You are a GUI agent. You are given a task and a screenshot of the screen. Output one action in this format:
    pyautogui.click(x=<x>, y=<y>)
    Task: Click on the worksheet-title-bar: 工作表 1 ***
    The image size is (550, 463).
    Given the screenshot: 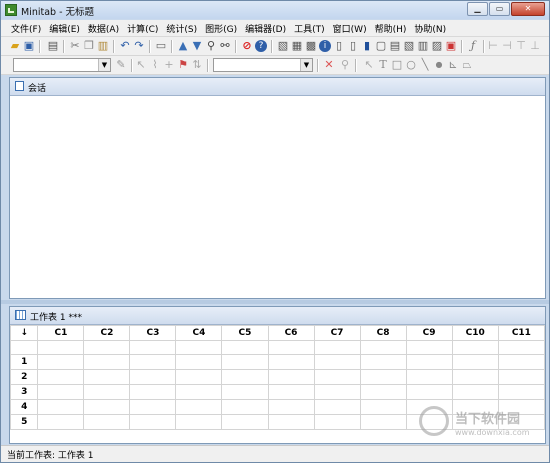 What is the action you would take?
    pyautogui.click(x=277, y=316)
    